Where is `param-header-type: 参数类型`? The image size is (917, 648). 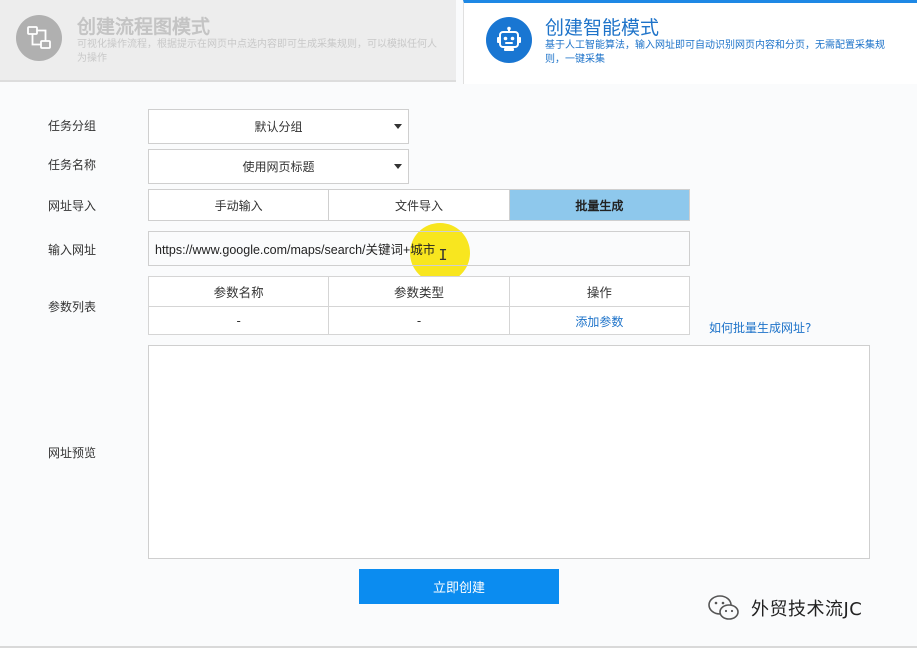 param-header-type: 参数类型 is located at coordinates (419, 291).